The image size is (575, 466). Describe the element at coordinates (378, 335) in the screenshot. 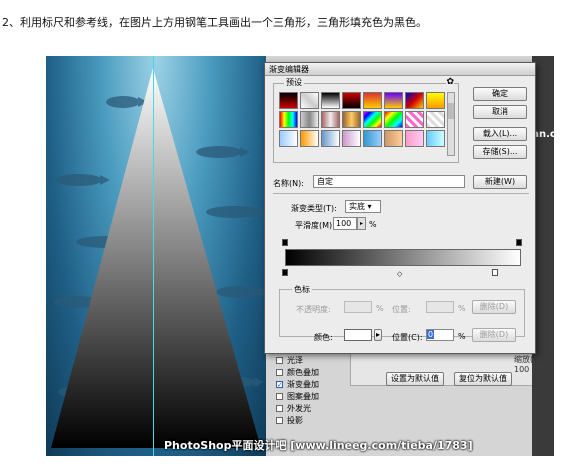

I see `color-menu-arrow-icon: ▸` at that location.